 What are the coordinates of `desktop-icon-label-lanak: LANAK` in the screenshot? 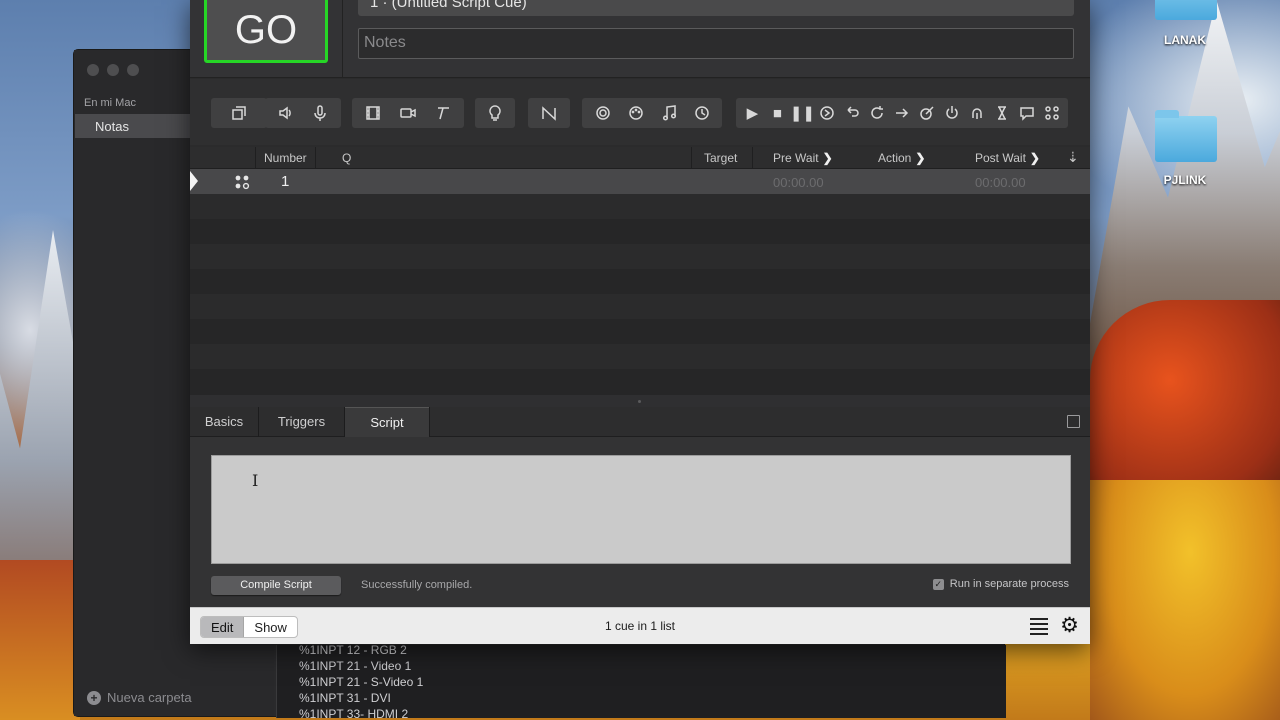 It's located at (1185, 40).